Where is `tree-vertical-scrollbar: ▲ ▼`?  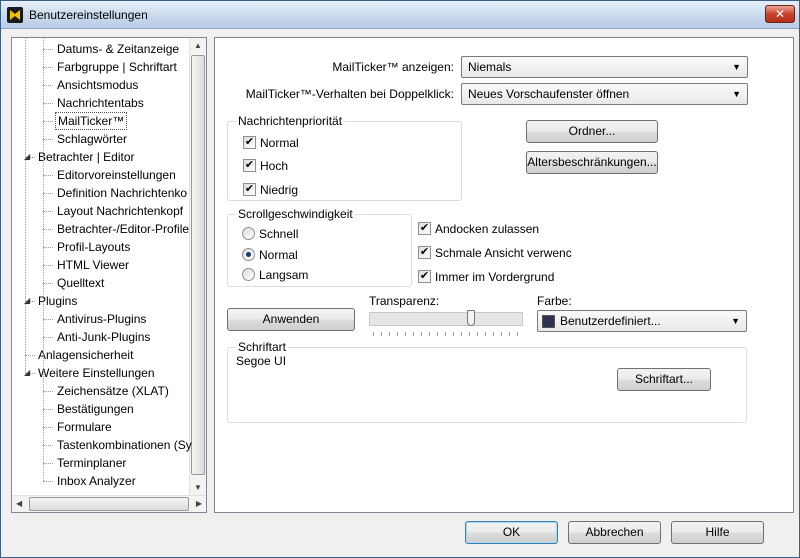 tree-vertical-scrollbar: ▲ ▼ is located at coordinates (197, 266).